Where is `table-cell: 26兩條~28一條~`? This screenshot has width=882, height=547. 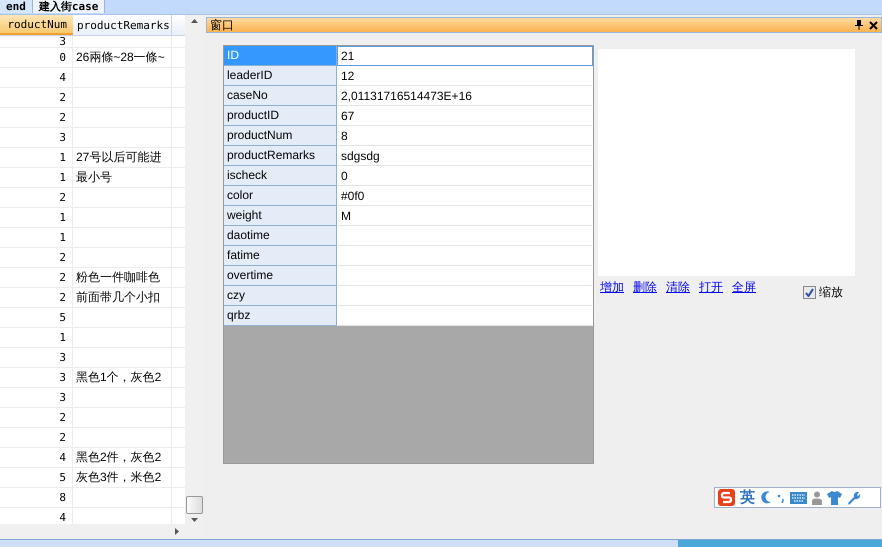 table-cell: 26兩條~28一條~ is located at coordinates (122, 57).